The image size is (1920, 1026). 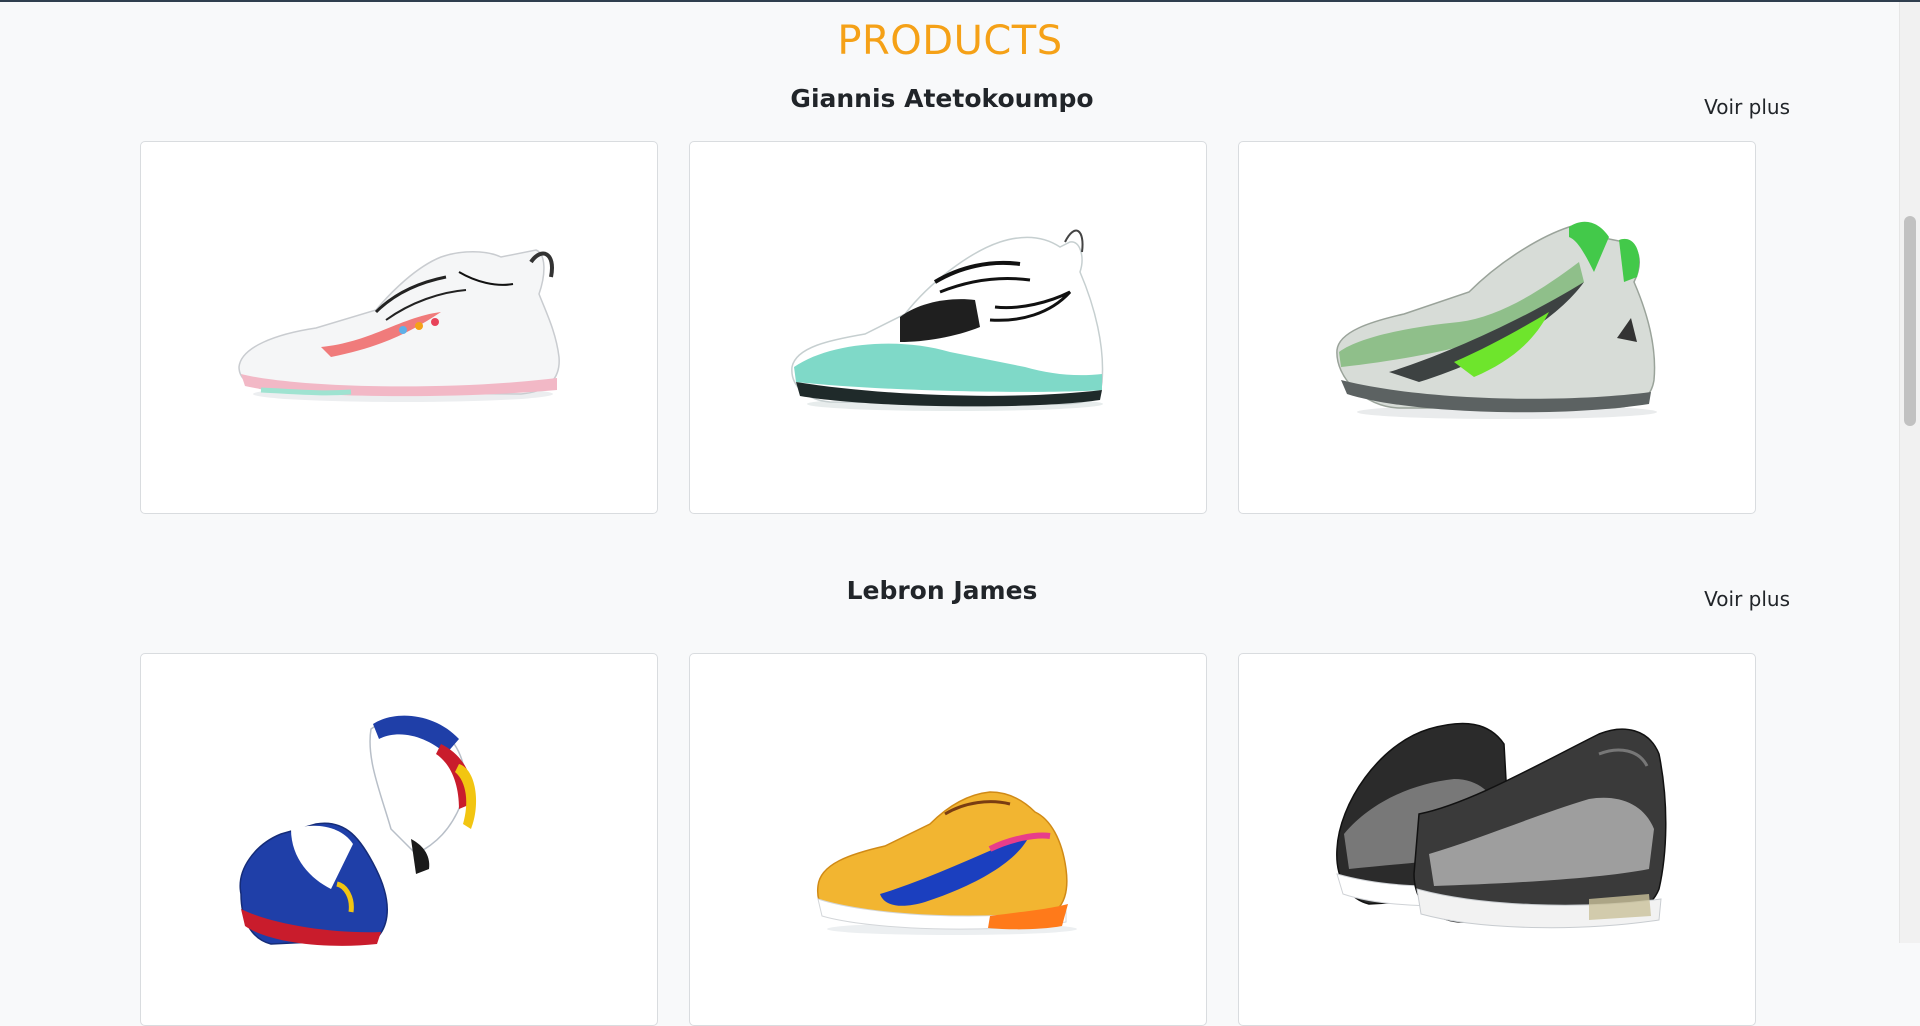 What do you see at coordinates (950, 41) in the screenshot?
I see `page-title: PRODUCTS` at bounding box center [950, 41].